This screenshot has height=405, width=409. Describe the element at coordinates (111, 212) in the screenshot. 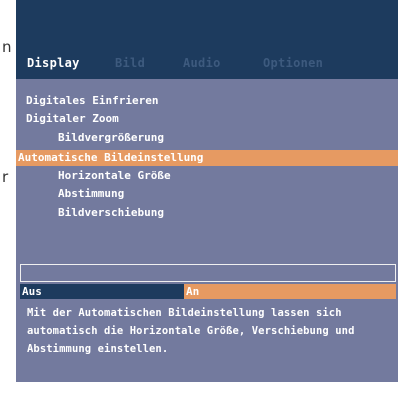

I see `menu-item-label: Bildverschiebung` at that location.